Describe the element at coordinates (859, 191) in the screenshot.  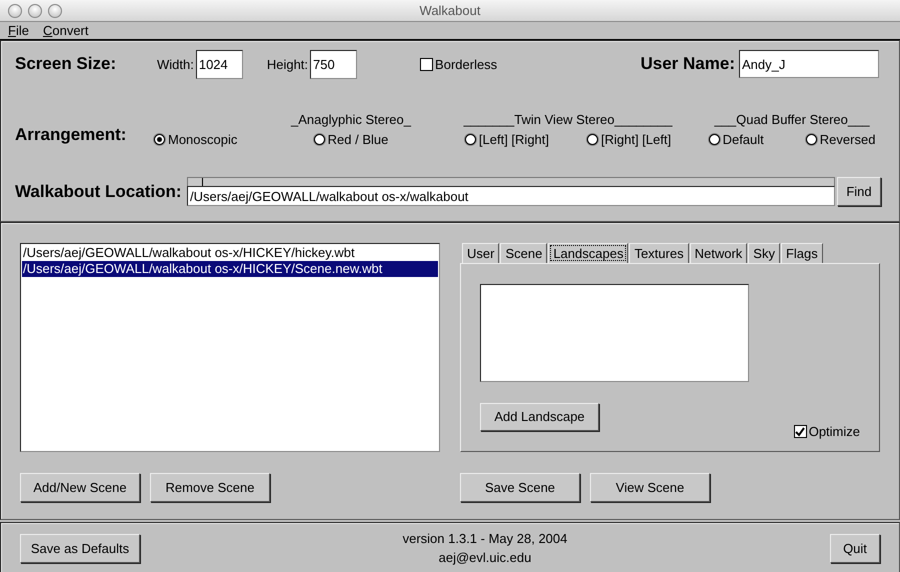
I see `find-button: Find` at that location.